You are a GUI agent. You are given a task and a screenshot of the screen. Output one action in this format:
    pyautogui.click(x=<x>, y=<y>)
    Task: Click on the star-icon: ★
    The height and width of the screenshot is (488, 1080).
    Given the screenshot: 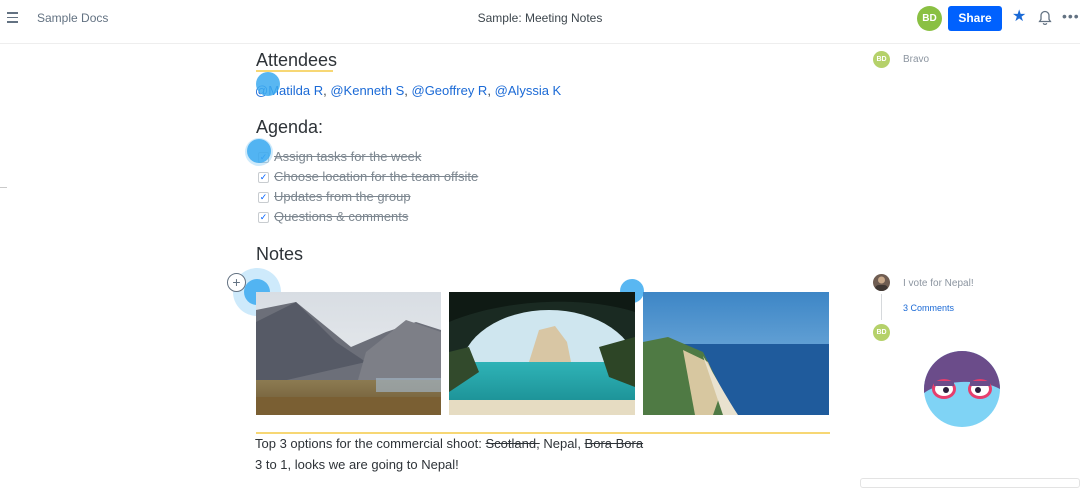 What is the action you would take?
    pyautogui.click(x=1019, y=17)
    